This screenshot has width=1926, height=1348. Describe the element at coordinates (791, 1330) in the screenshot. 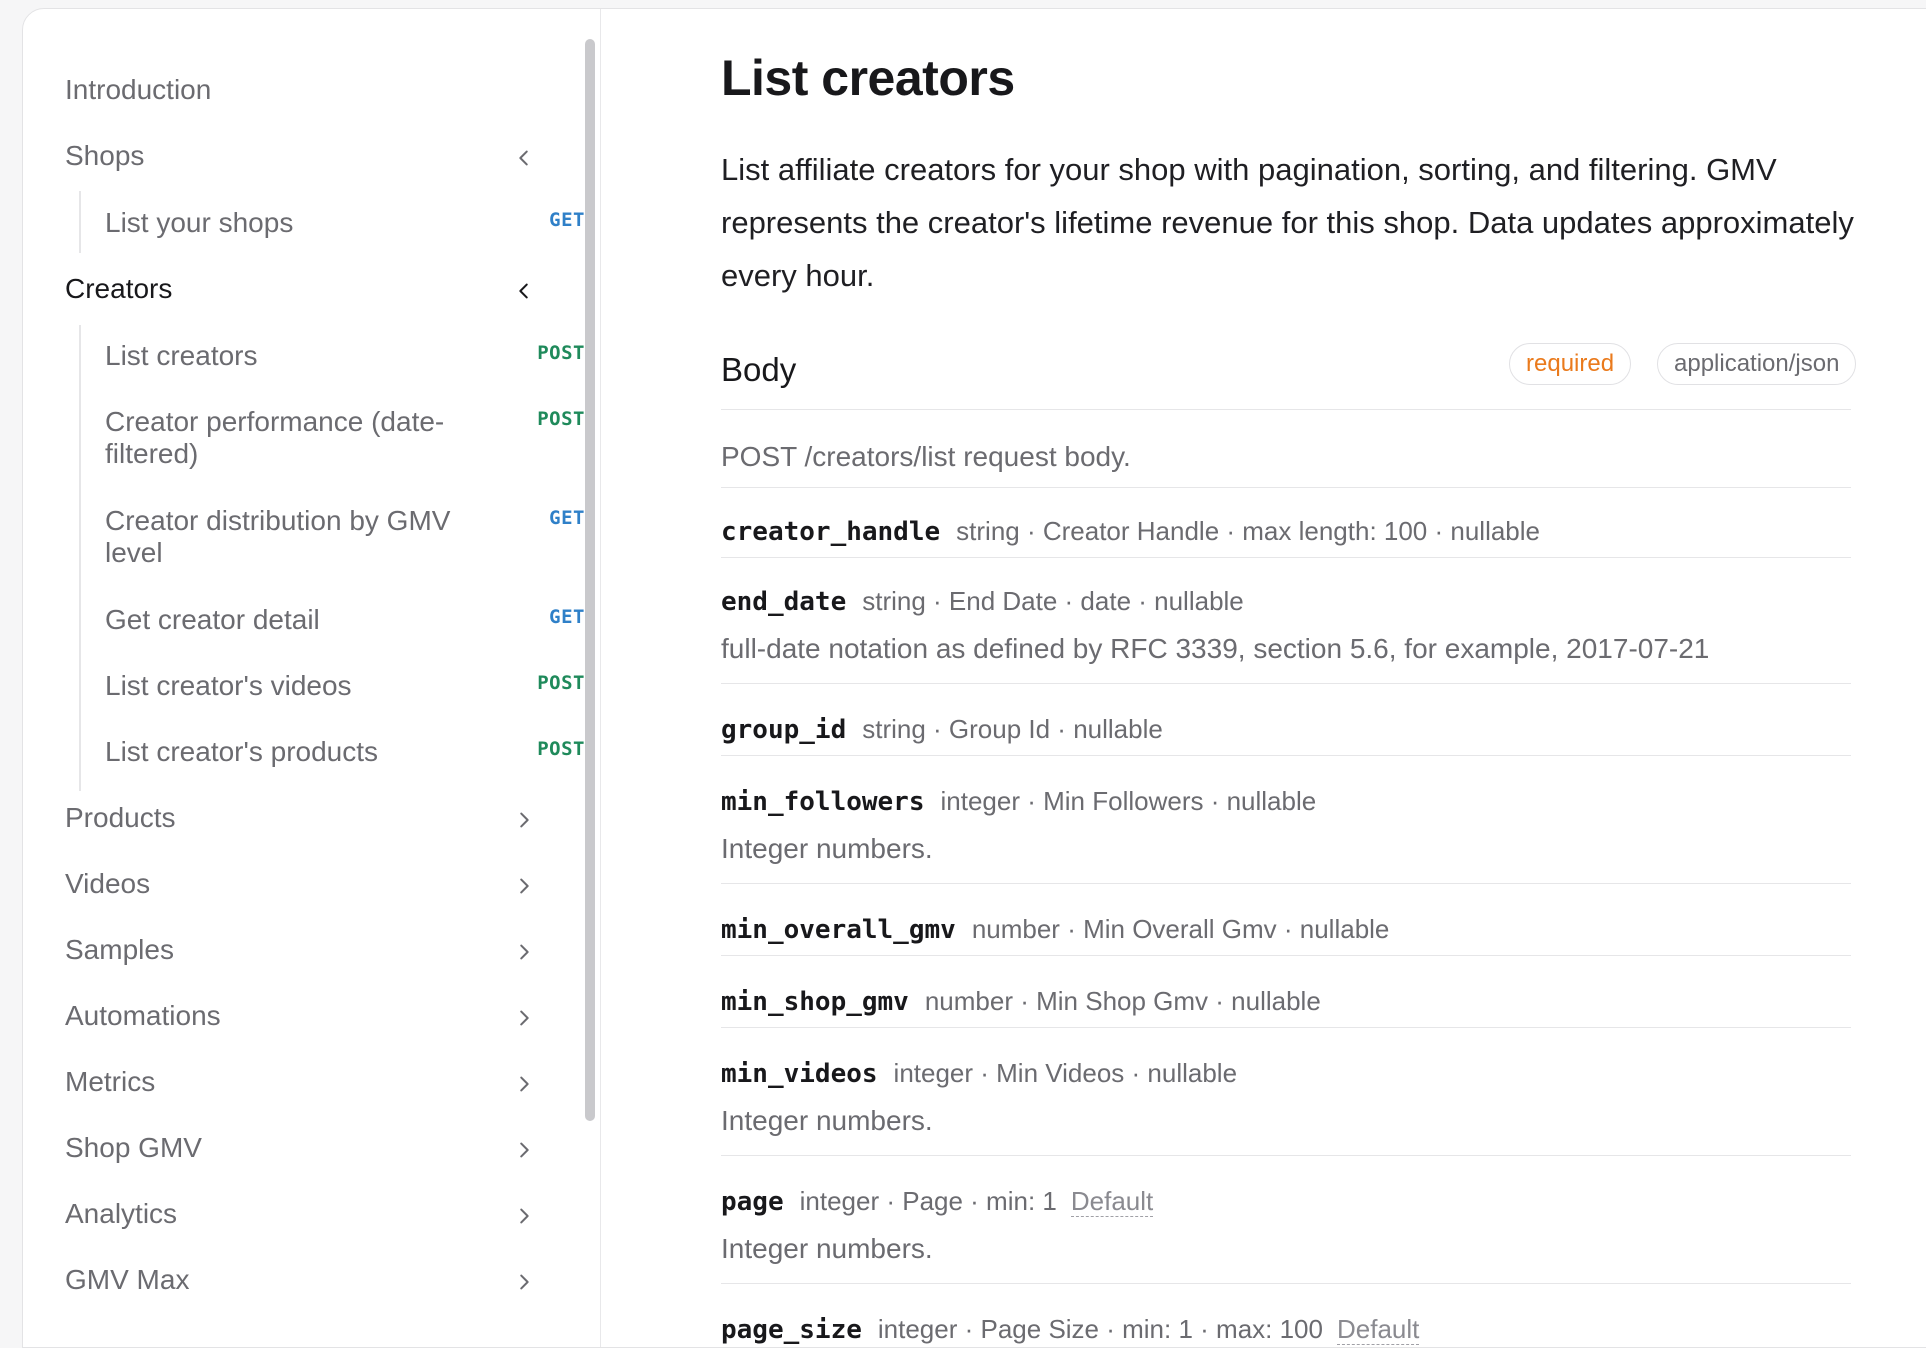

I see `param-name: page_size` at that location.